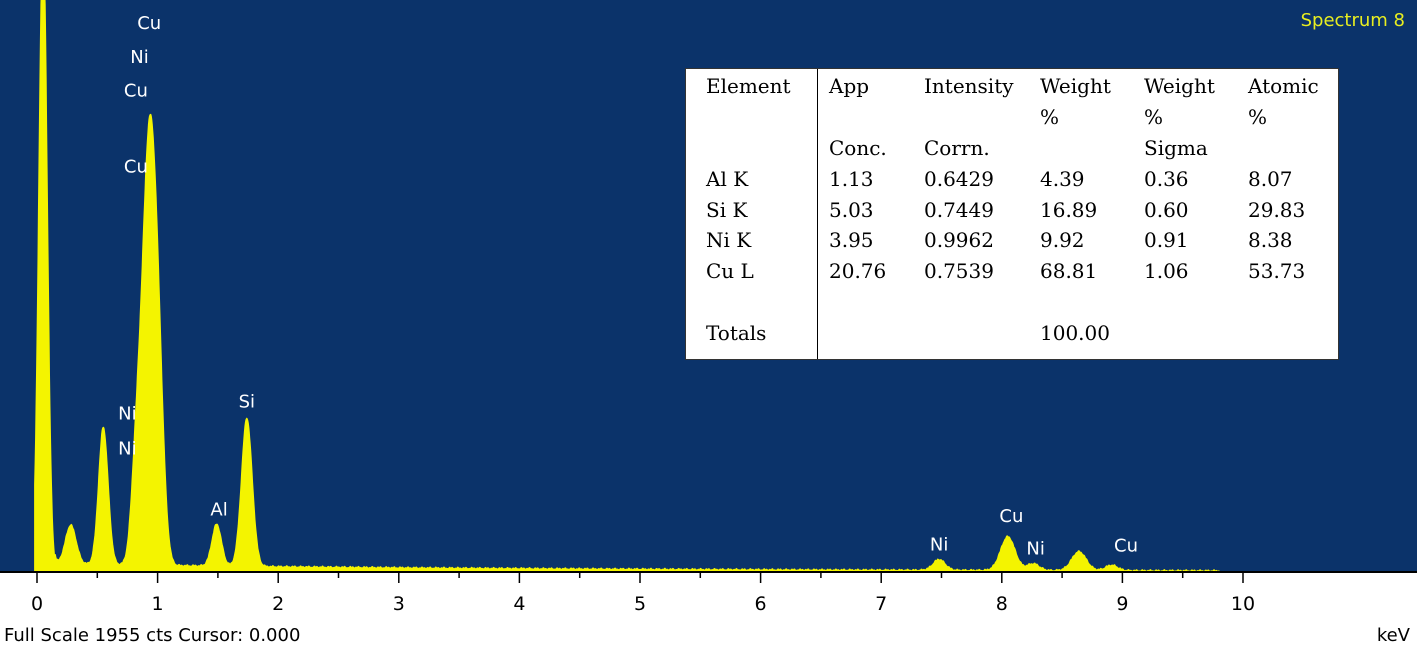  Describe the element at coordinates (158, 604) in the screenshot. I see `x-tick-label: 1` at that location.